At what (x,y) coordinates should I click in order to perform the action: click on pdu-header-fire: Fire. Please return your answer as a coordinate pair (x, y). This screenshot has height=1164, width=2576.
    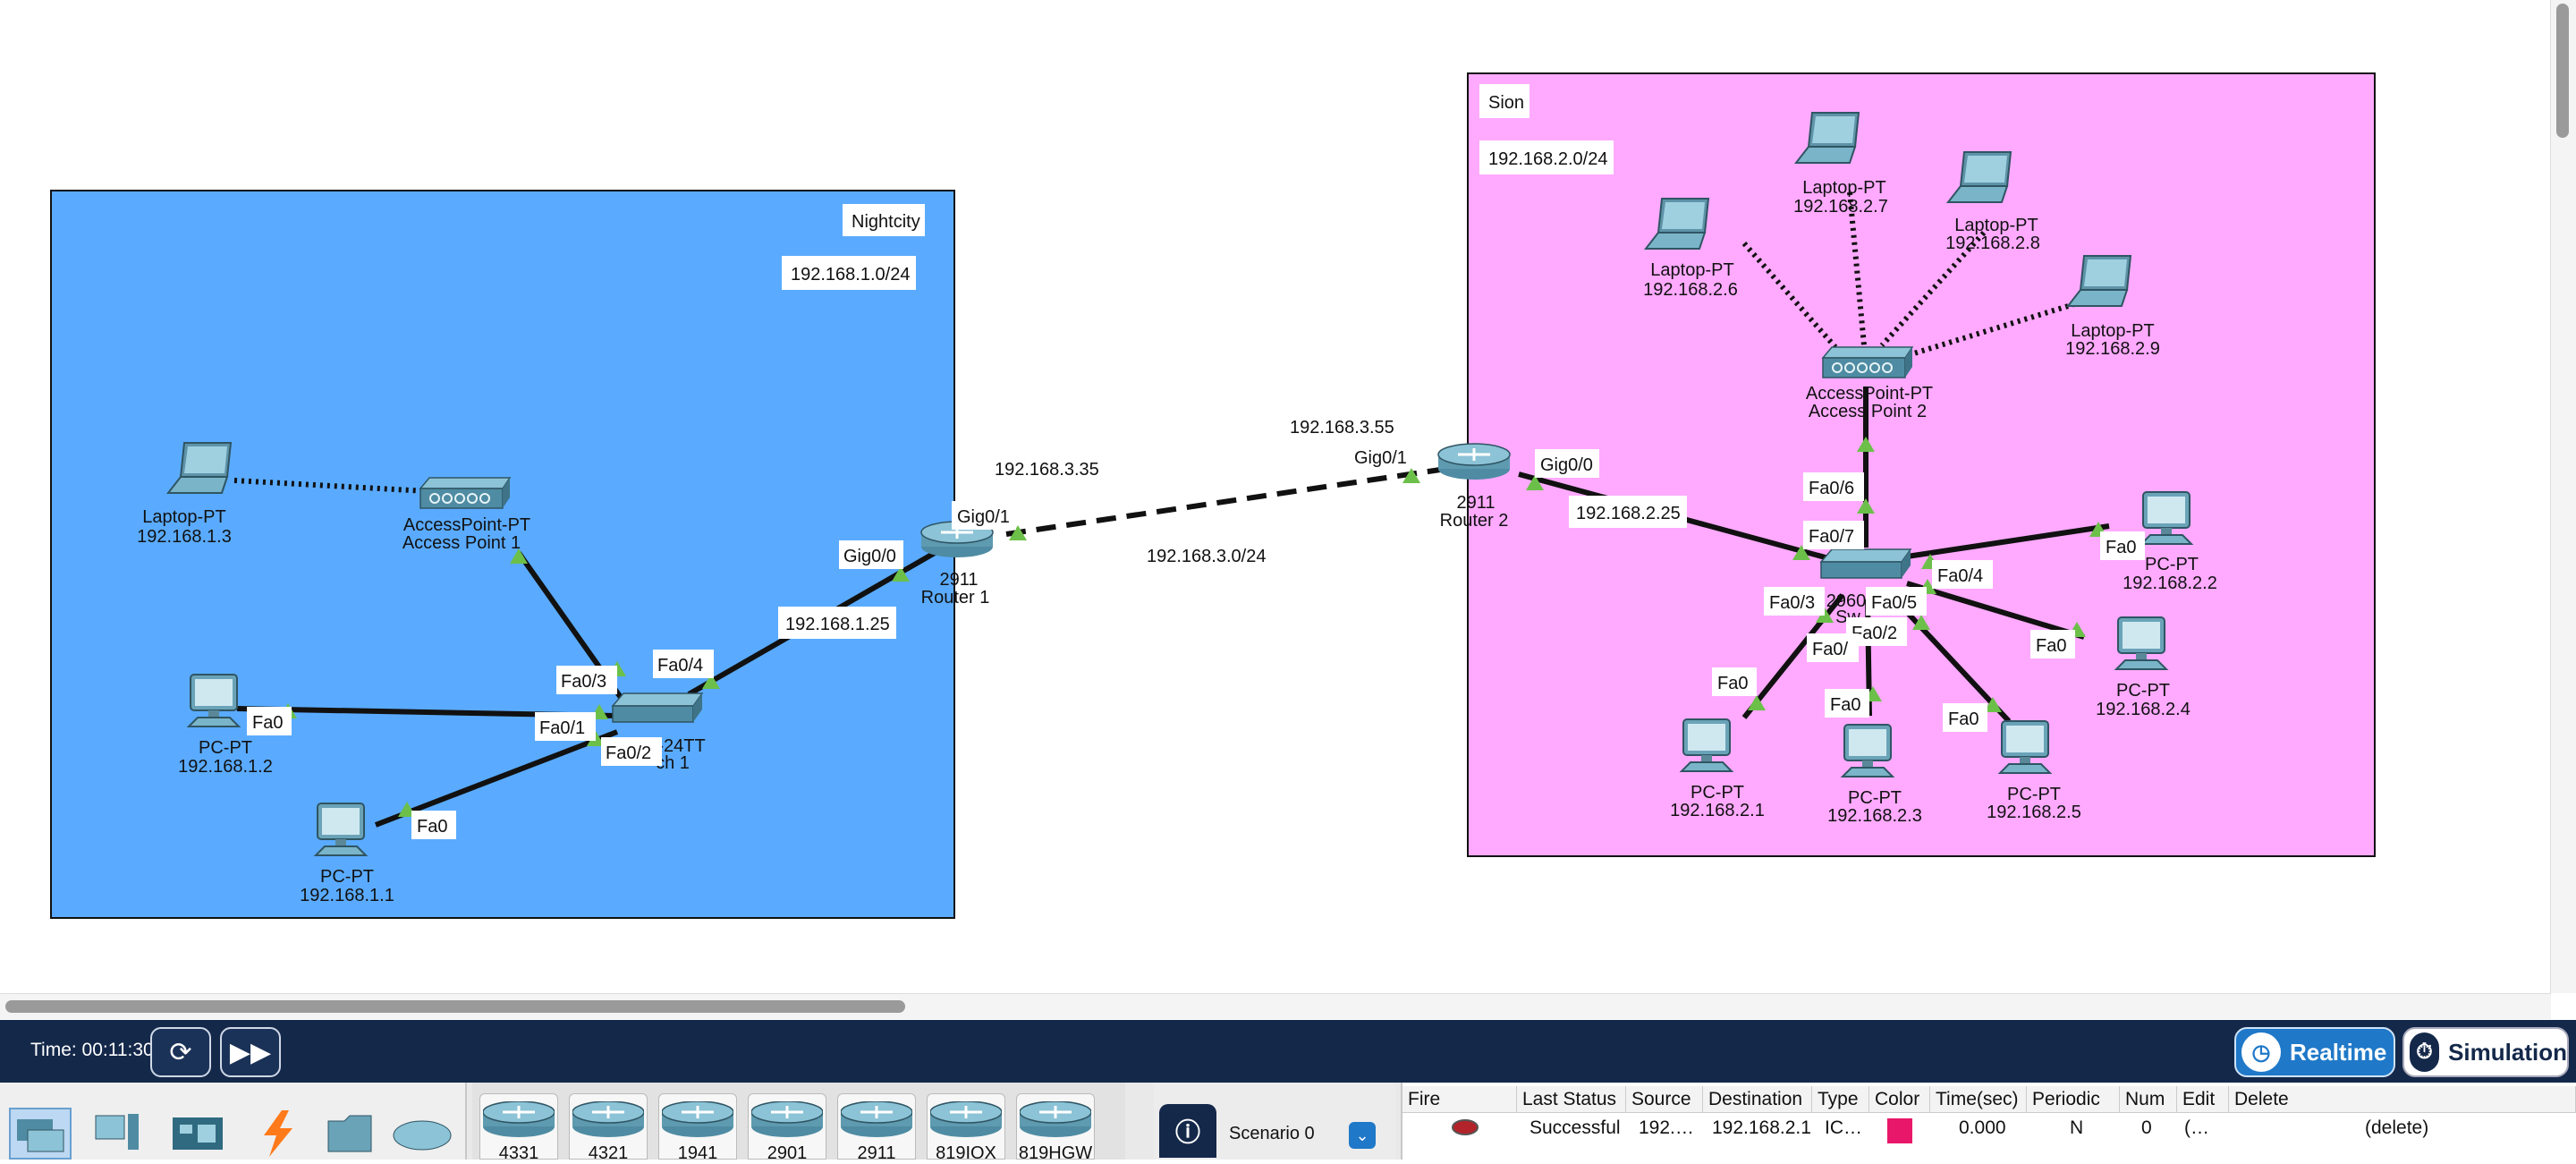
    Looking at the image, I should click on (1459, 1099).